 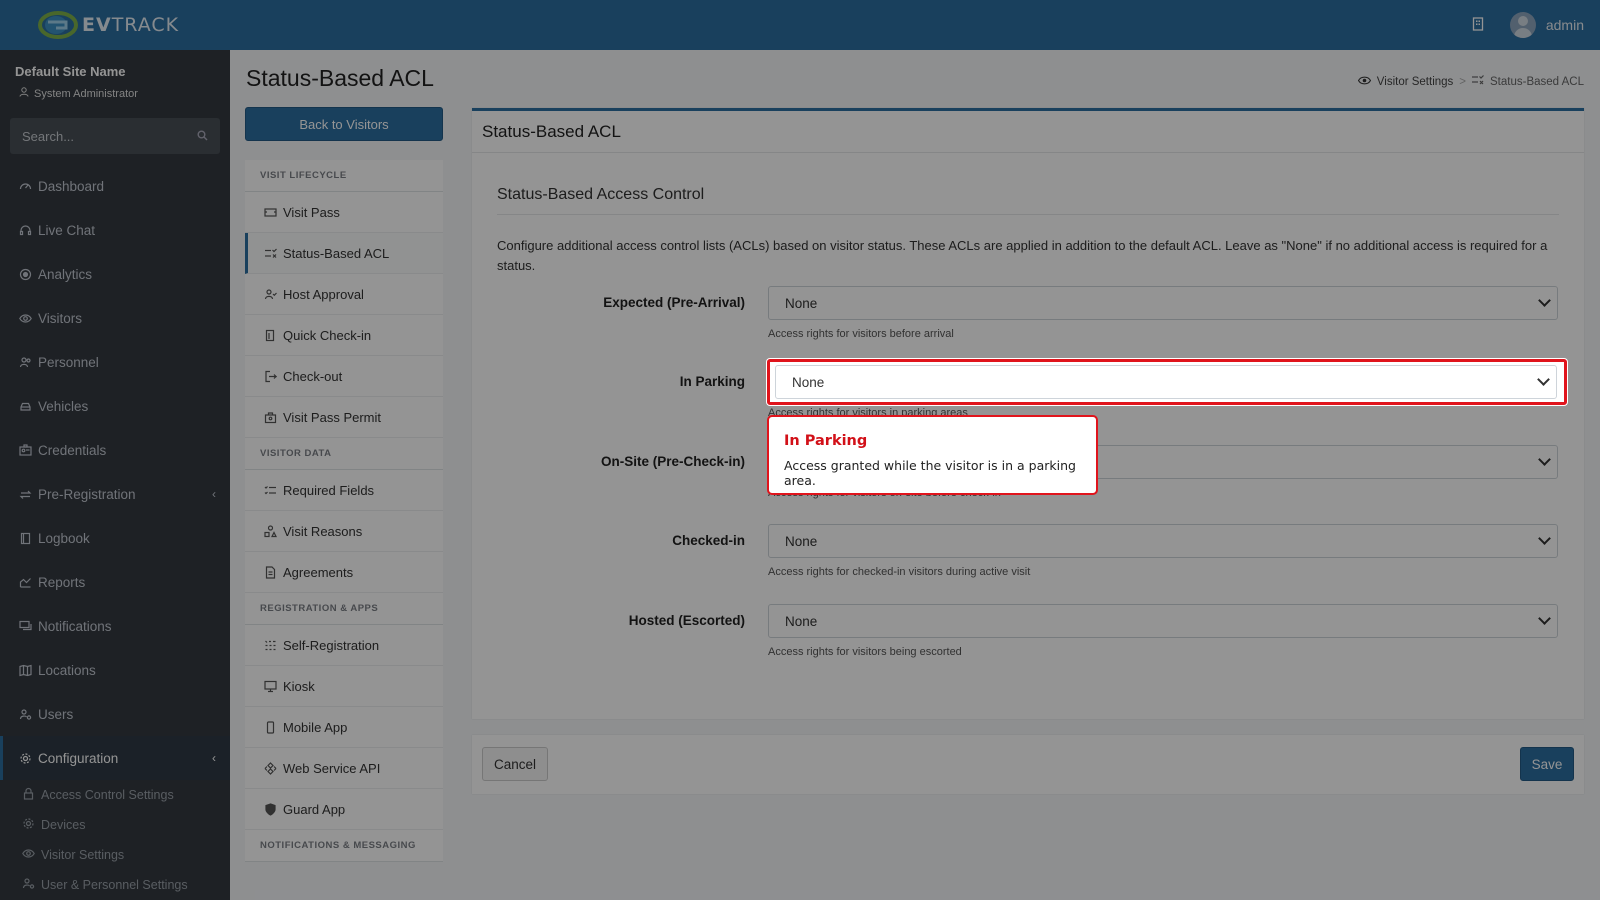 What do you see at coordinates (344, 376) in the screenshot?
I see `subnav-link-check-out: Check-out` at bounding box center [344, 376].